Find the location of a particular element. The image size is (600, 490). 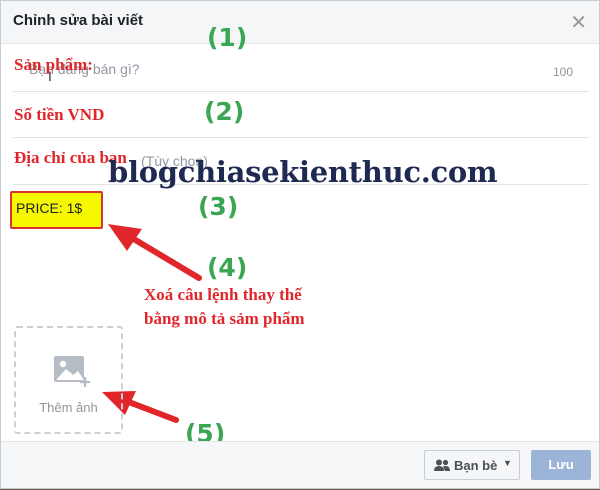

audience-button: Bạn bè ▼ is located at coordinates (472, 465).